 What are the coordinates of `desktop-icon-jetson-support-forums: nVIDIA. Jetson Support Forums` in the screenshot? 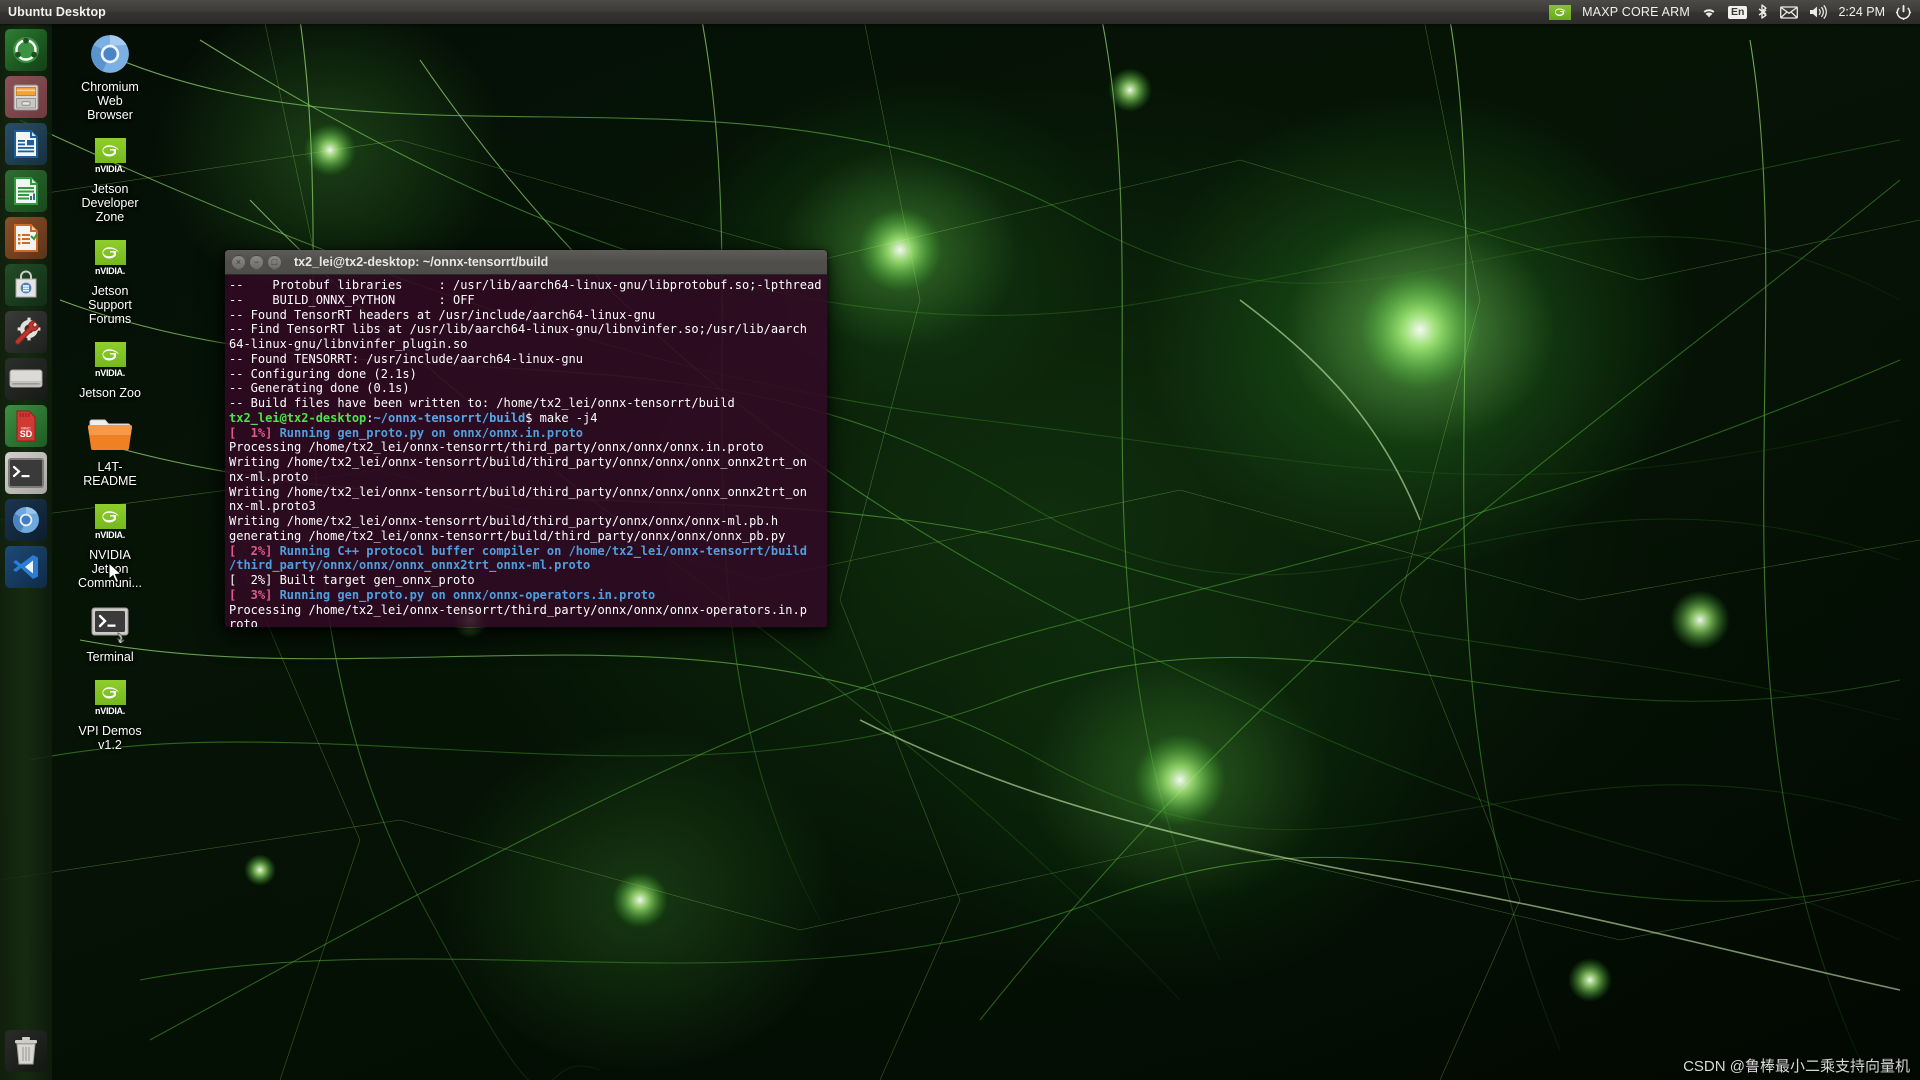 It's located at (110, 280).